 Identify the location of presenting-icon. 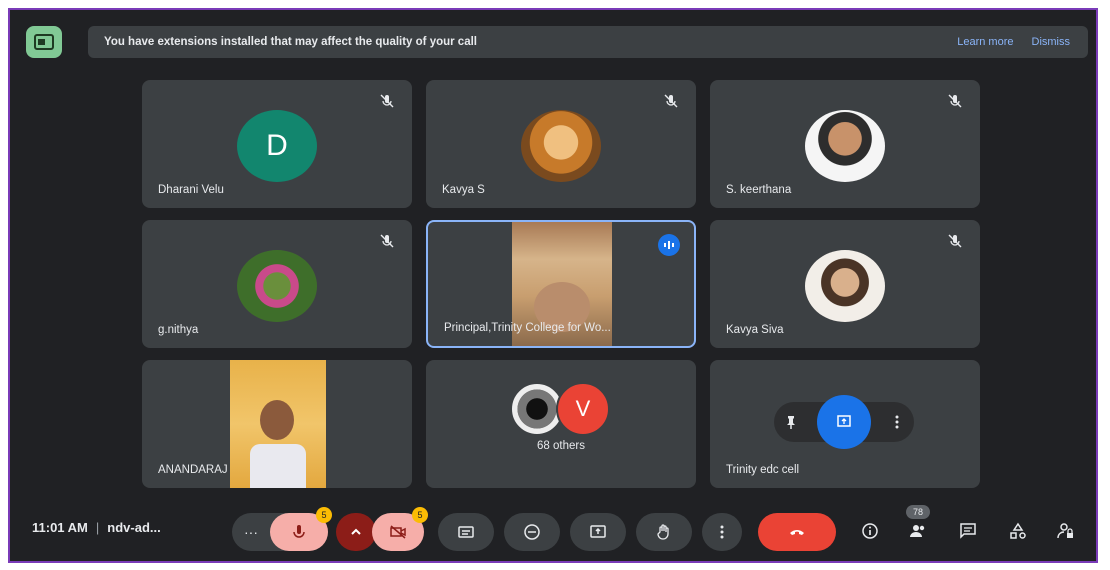
(844, 422).